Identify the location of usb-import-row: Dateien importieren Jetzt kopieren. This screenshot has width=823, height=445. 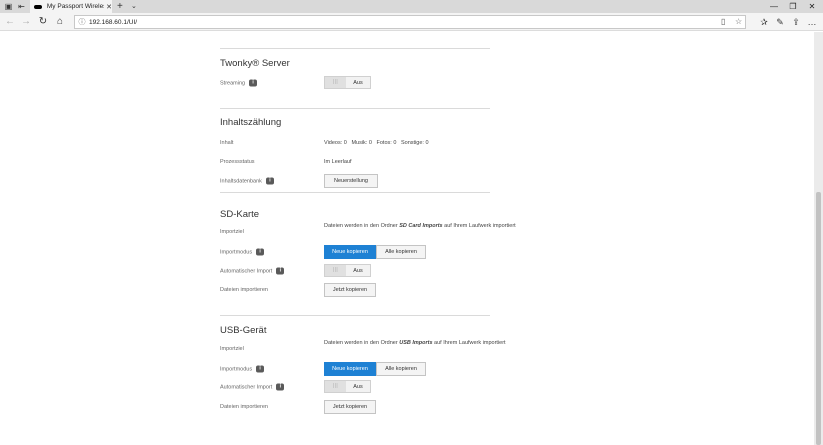
(355, 407).